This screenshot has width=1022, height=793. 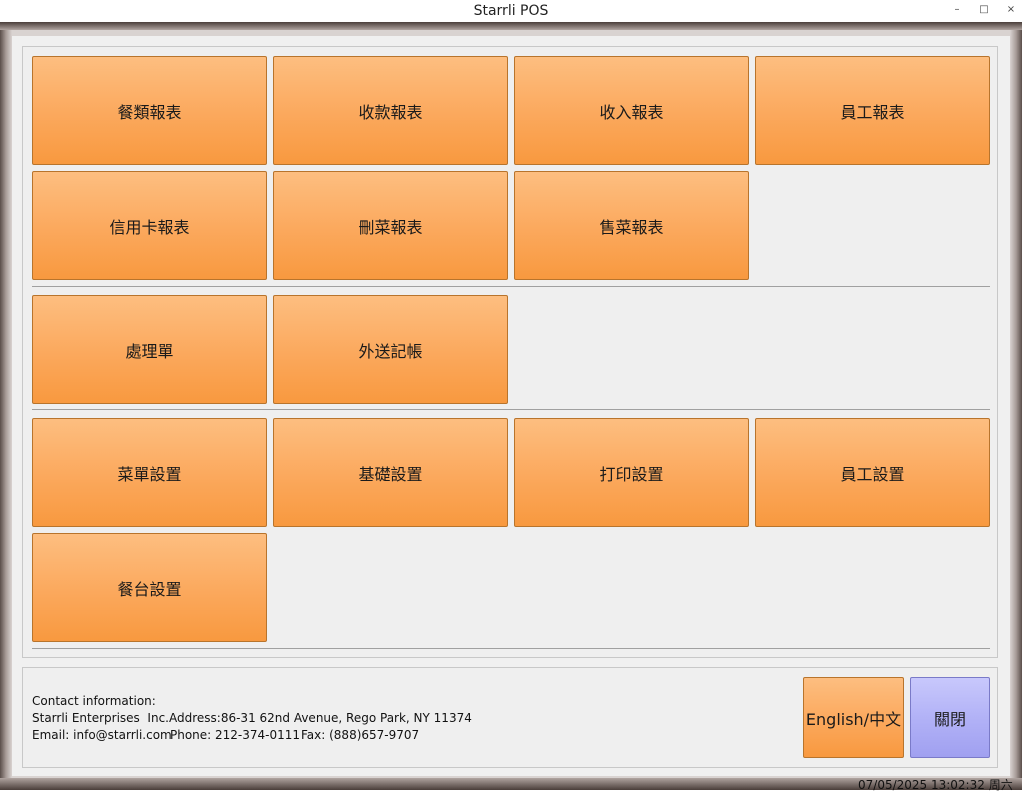 I want to click on window-title: Starrli POS, so click(x=511, y=11).